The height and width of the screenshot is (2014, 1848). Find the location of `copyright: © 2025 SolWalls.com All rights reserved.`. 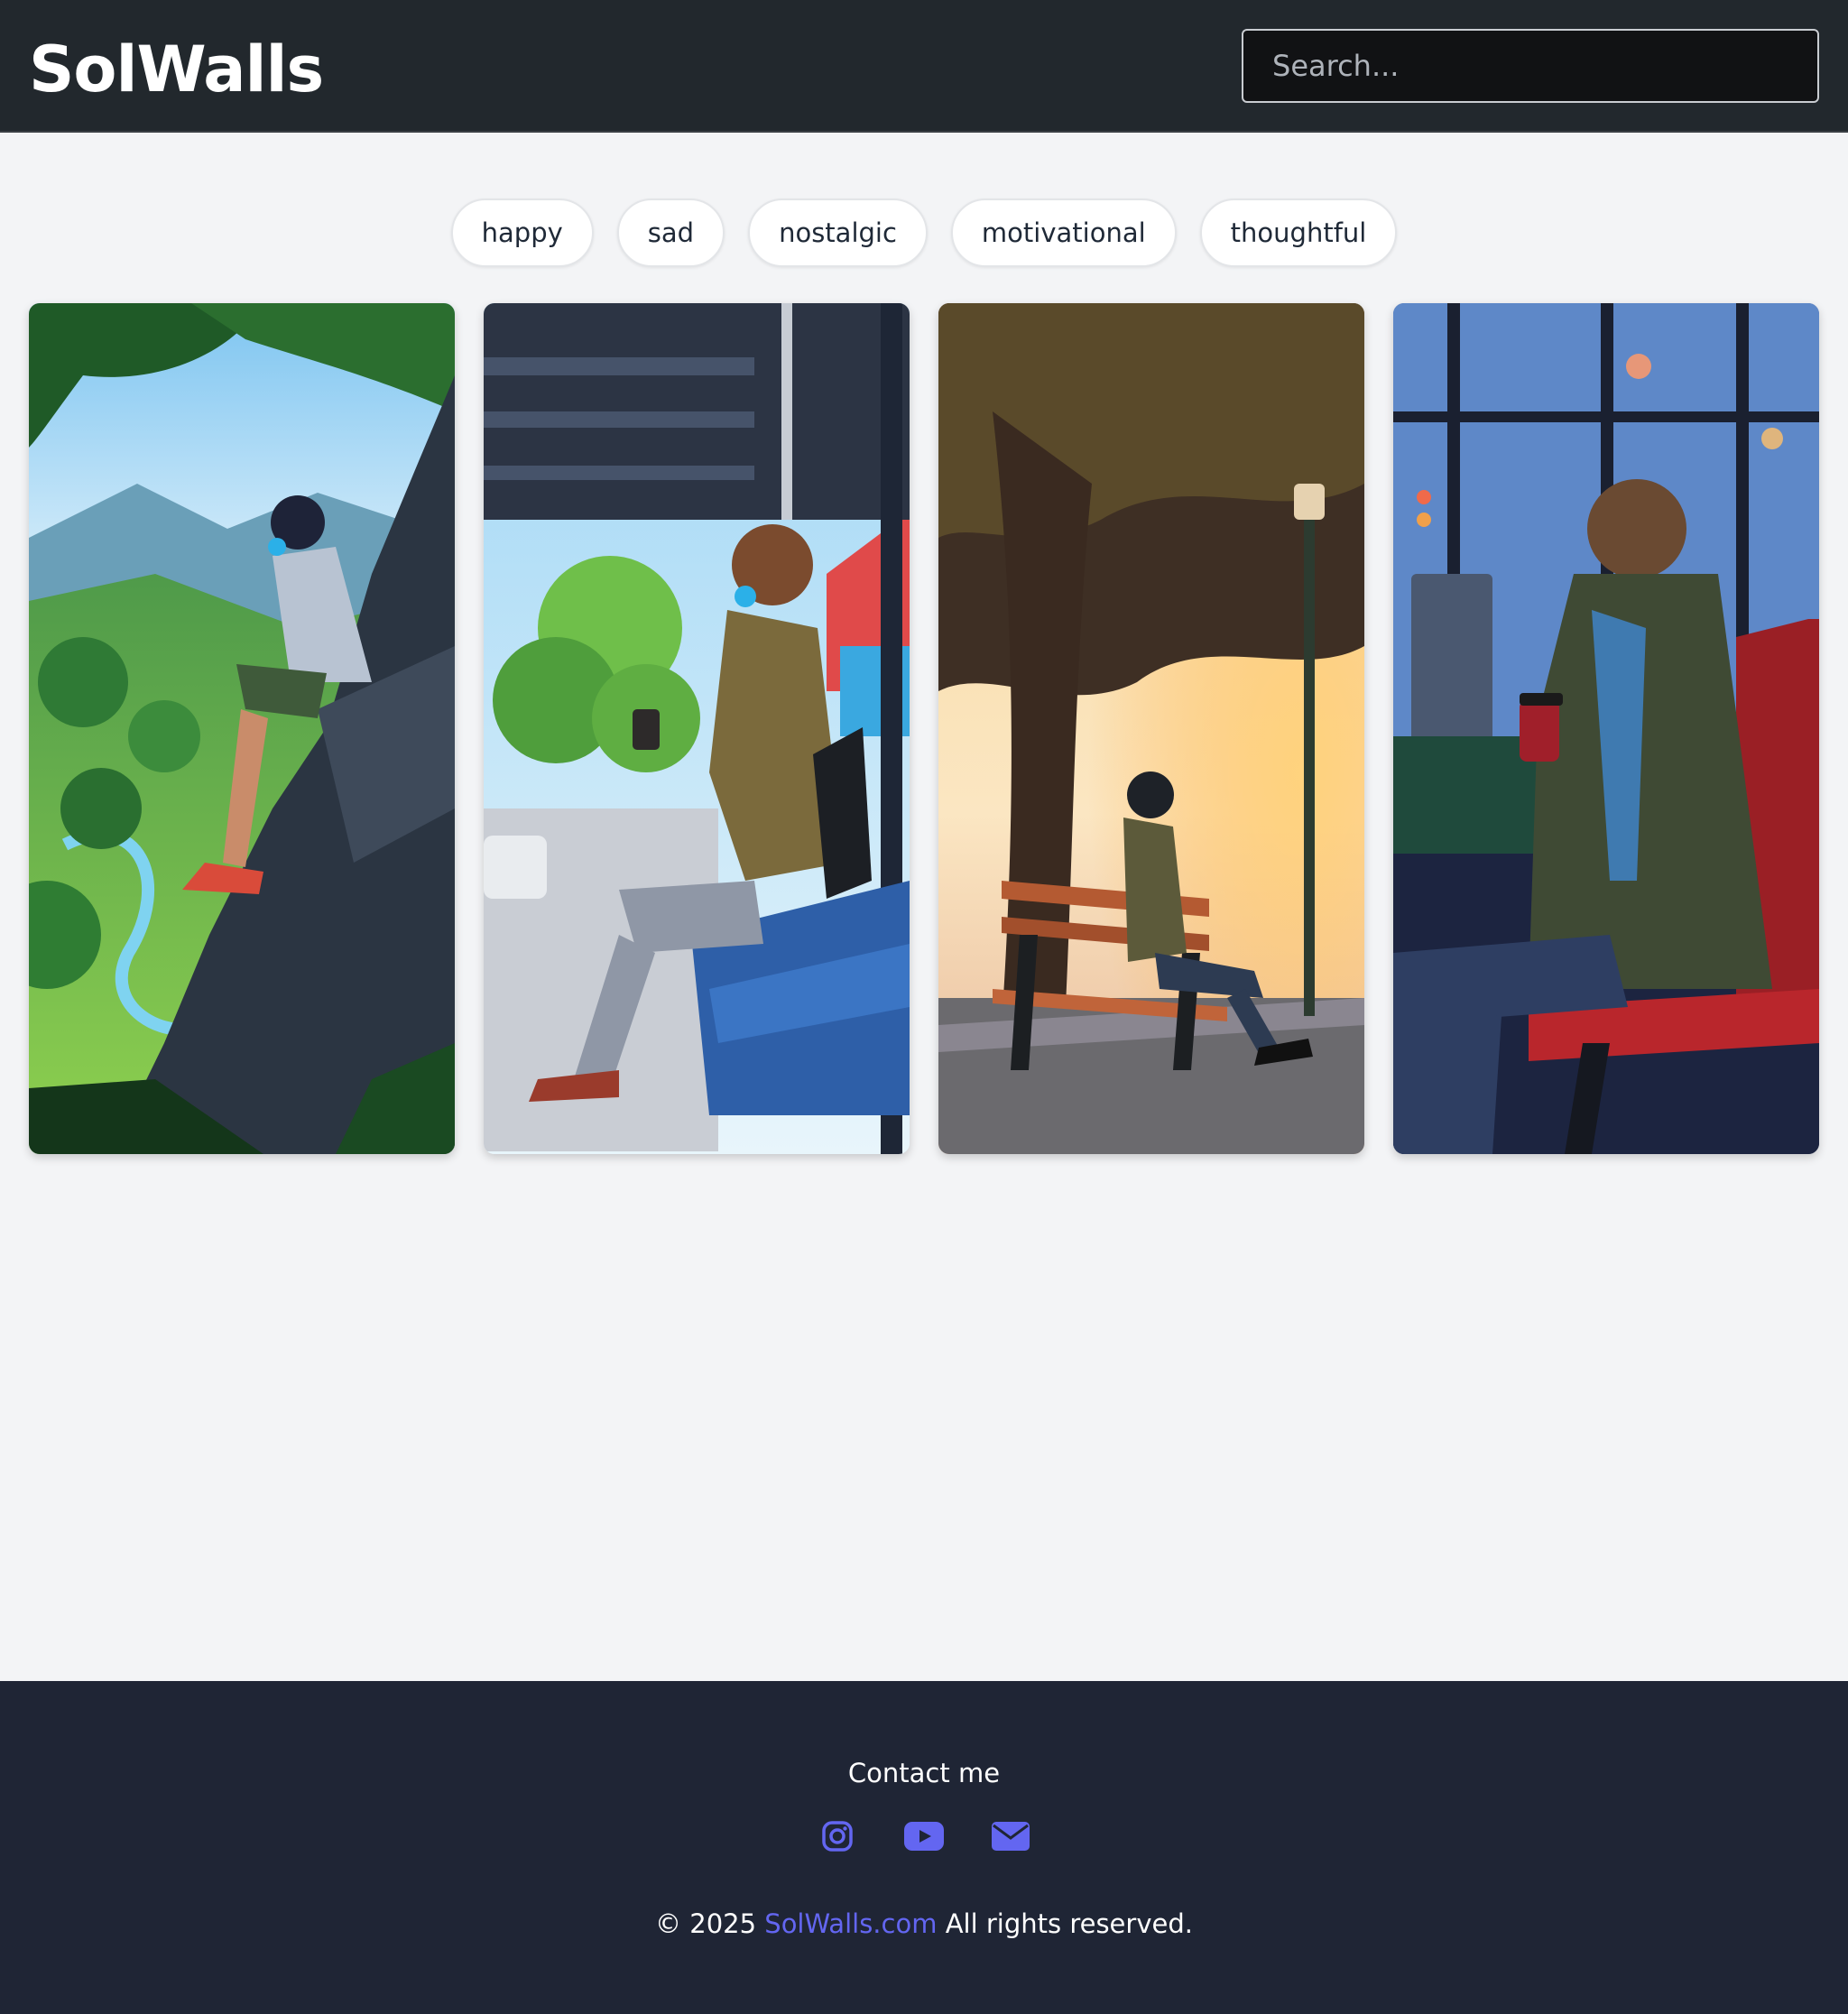

copyright: © 2025 SolWalls.com All rights reserved. is located at coordinates (924, 1923).